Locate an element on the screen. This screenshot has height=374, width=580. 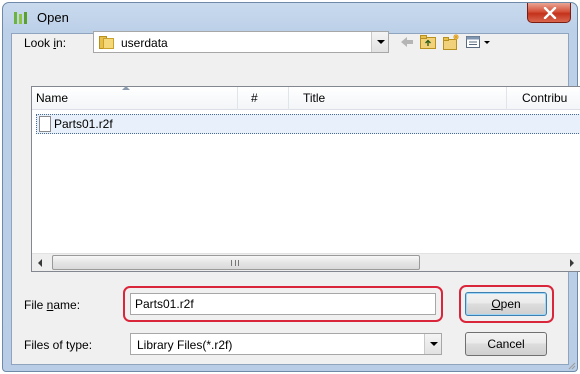
file-type-label: Files of type: is located at coordinates (58, 345).